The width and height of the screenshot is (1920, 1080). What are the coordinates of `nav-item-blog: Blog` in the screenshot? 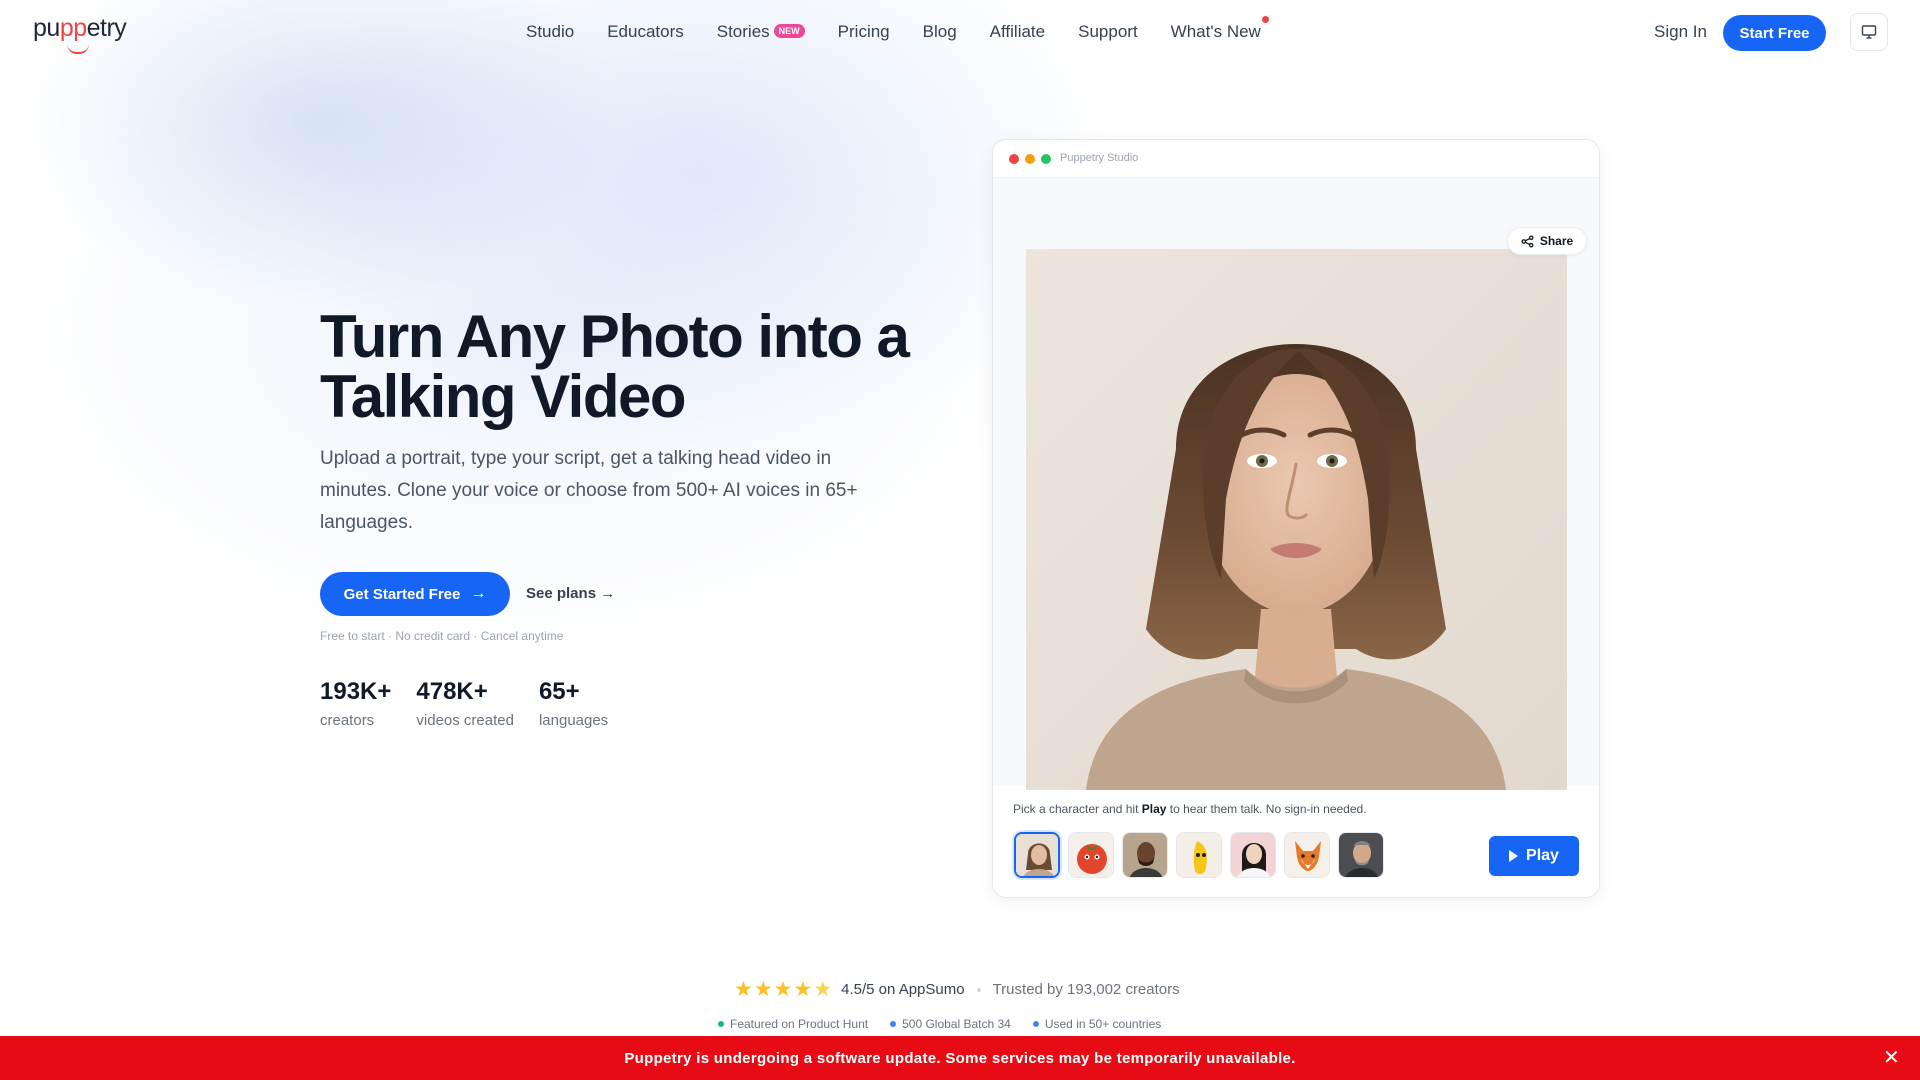 It's located at (940, 32).